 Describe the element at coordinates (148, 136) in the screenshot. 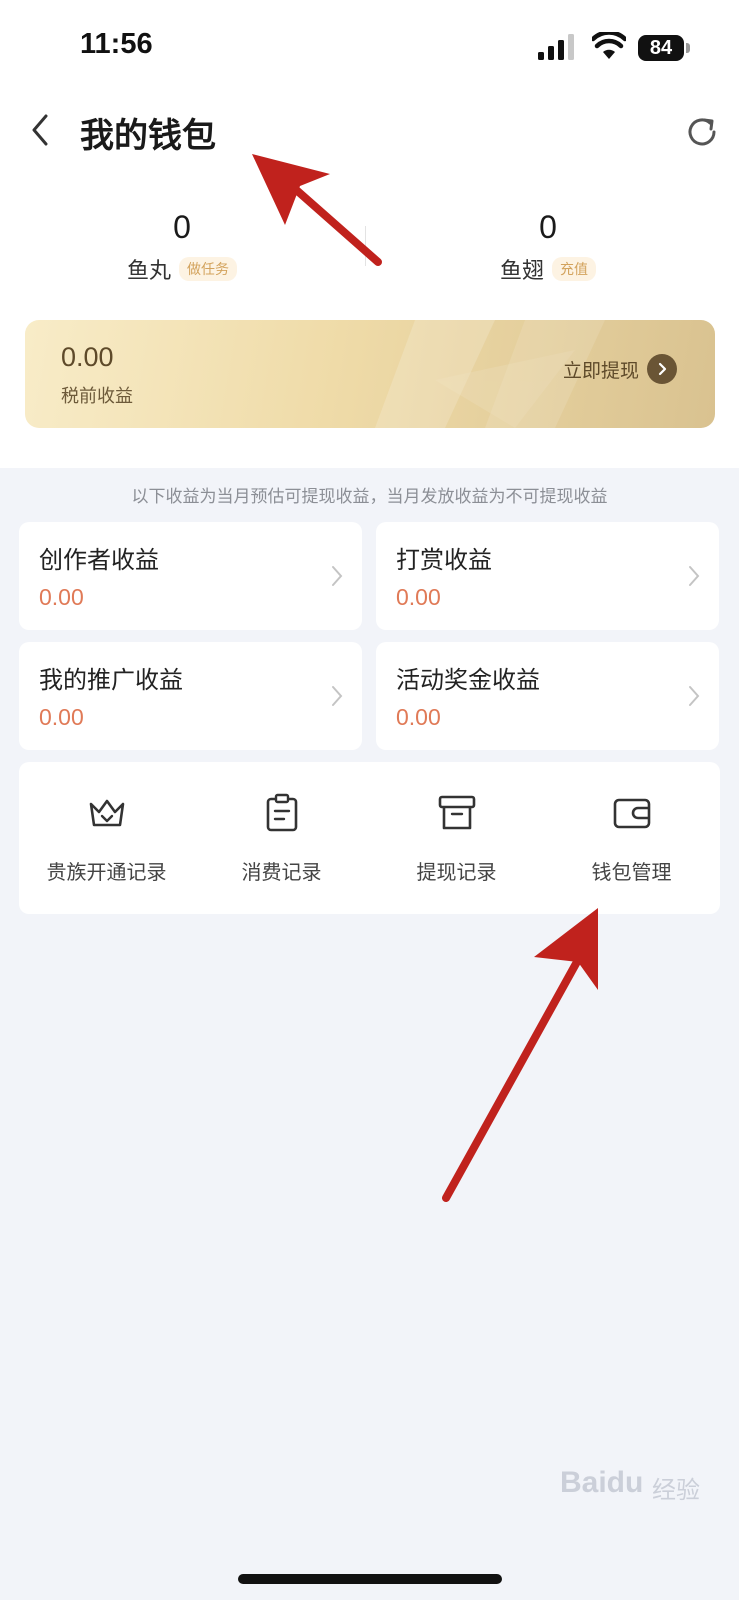

I see `page-title: 我的钱包` at that location.